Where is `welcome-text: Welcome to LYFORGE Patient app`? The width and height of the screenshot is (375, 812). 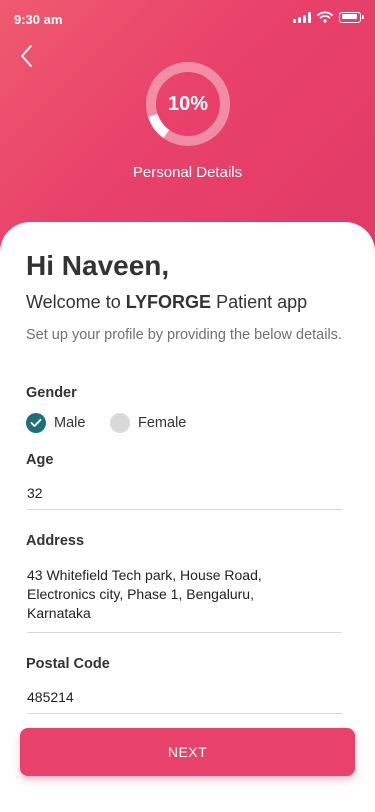 welcome-text: Welcome to LYFORGE Patient app is located at coordinates (166, 302).